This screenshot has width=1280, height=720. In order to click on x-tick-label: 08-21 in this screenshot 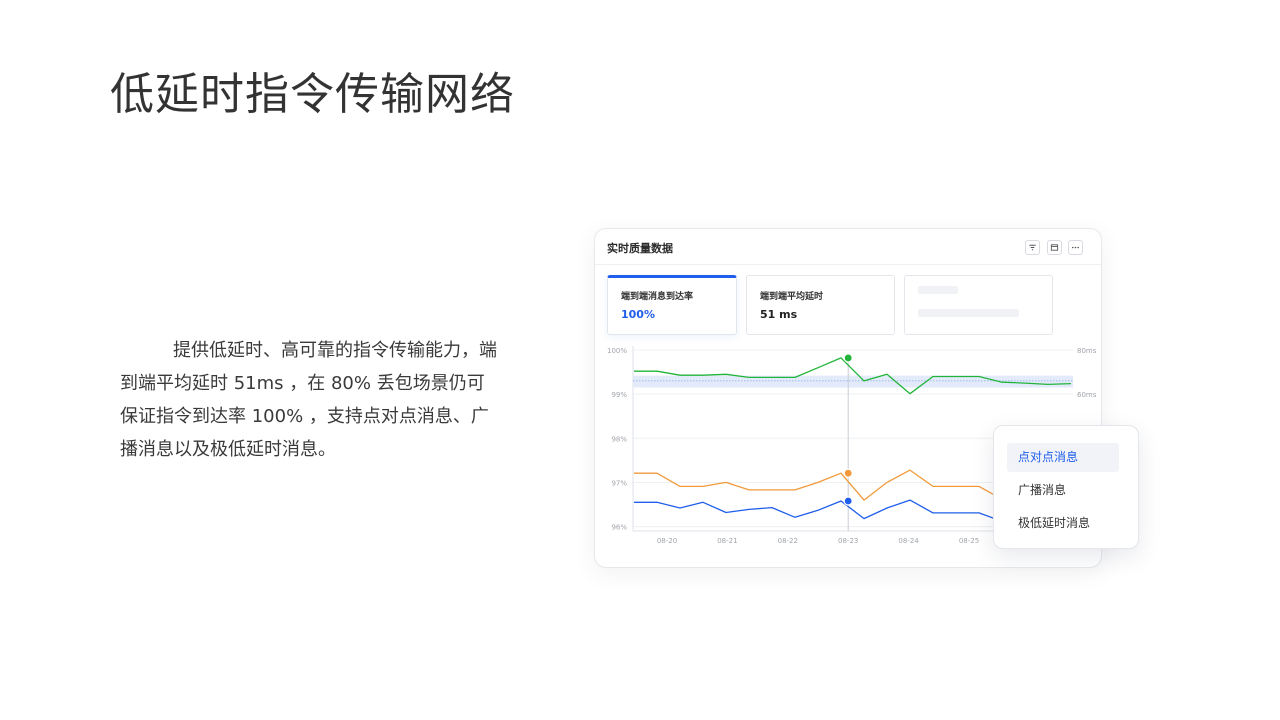, I will do `click(727, 541)`.